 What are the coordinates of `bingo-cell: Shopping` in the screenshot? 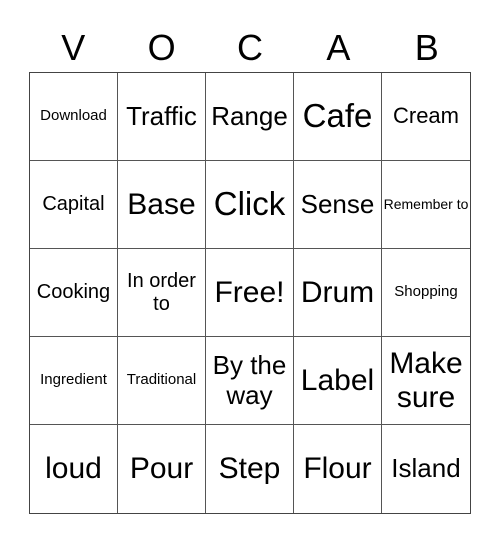 It's located at (426, 293).